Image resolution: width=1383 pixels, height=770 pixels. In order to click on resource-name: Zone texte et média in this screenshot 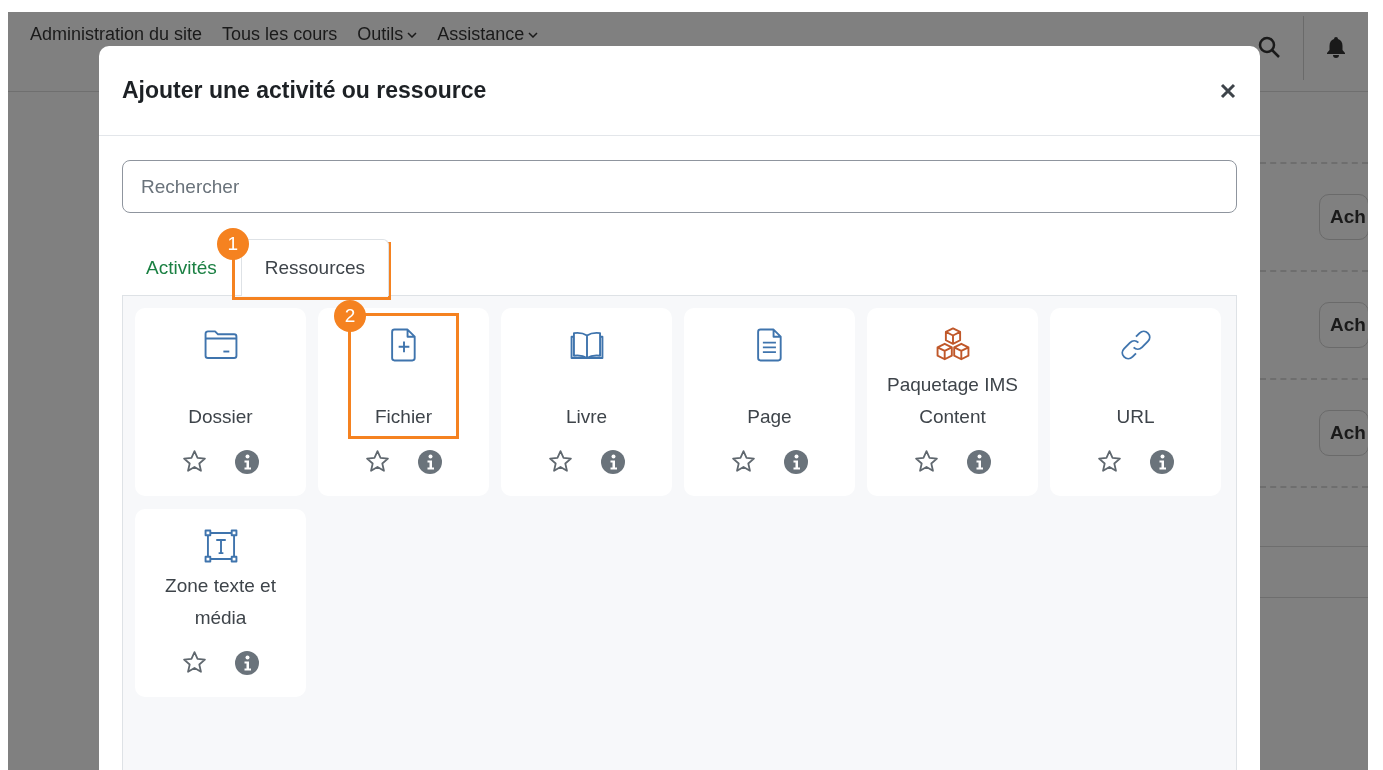, I will do `click(220, 602)`.